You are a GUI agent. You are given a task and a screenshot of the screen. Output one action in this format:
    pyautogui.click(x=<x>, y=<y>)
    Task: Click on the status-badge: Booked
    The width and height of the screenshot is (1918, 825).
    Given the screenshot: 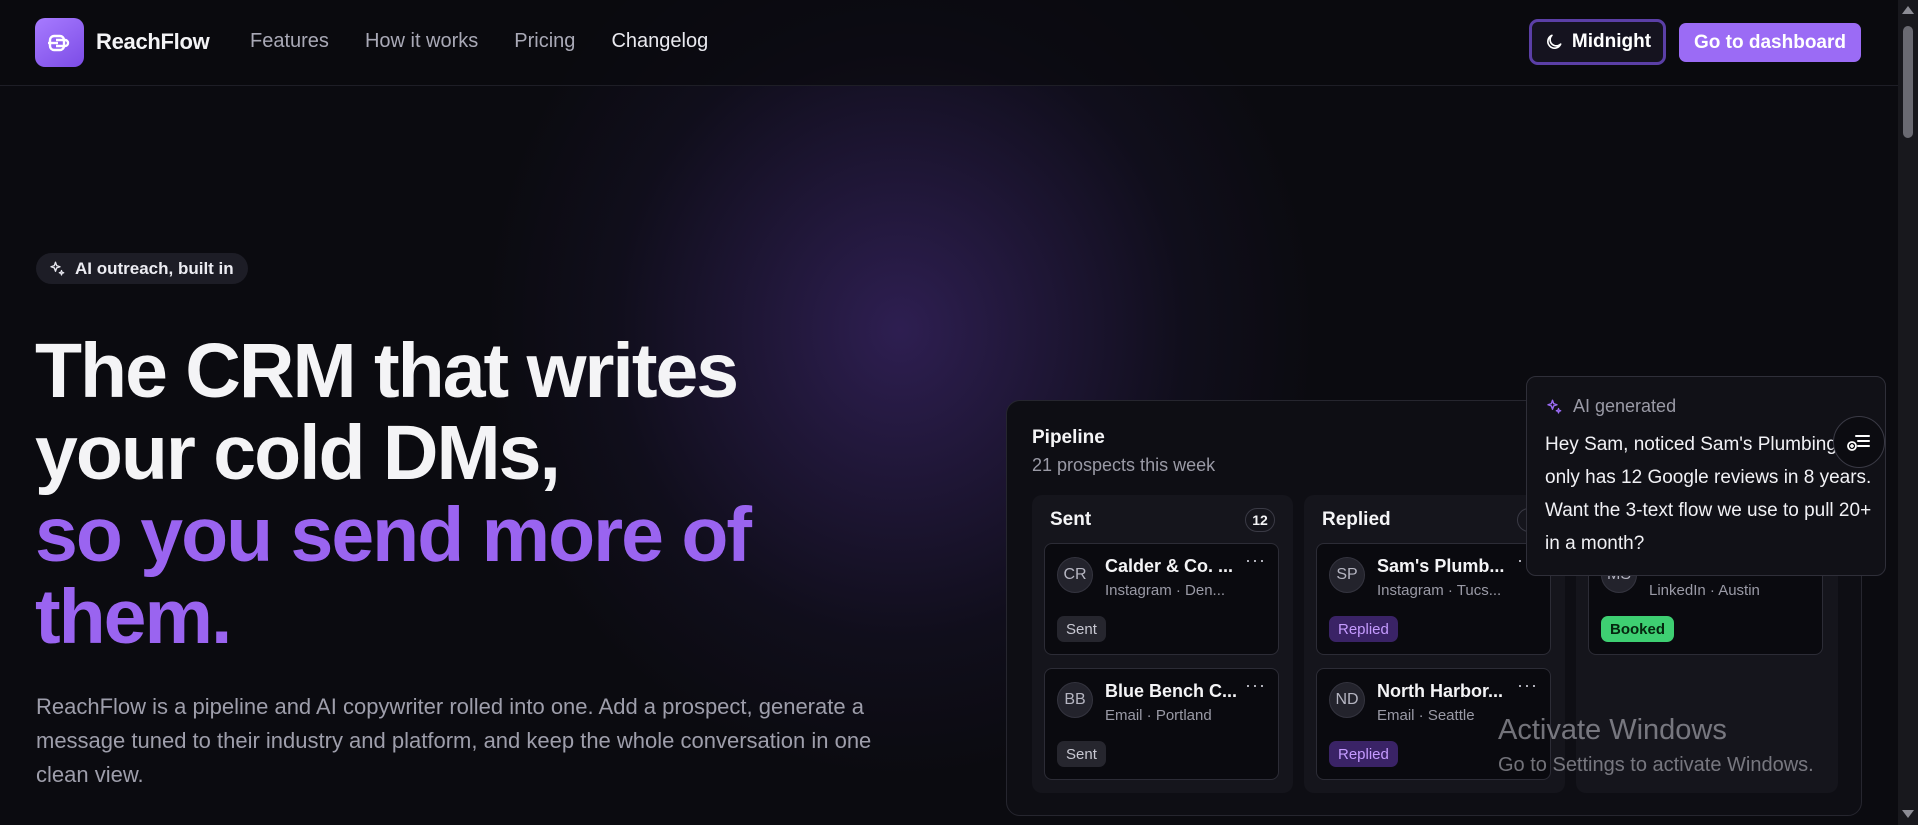 What is the action you would take?
    pyautogui.click(x=1638, y=629)
    